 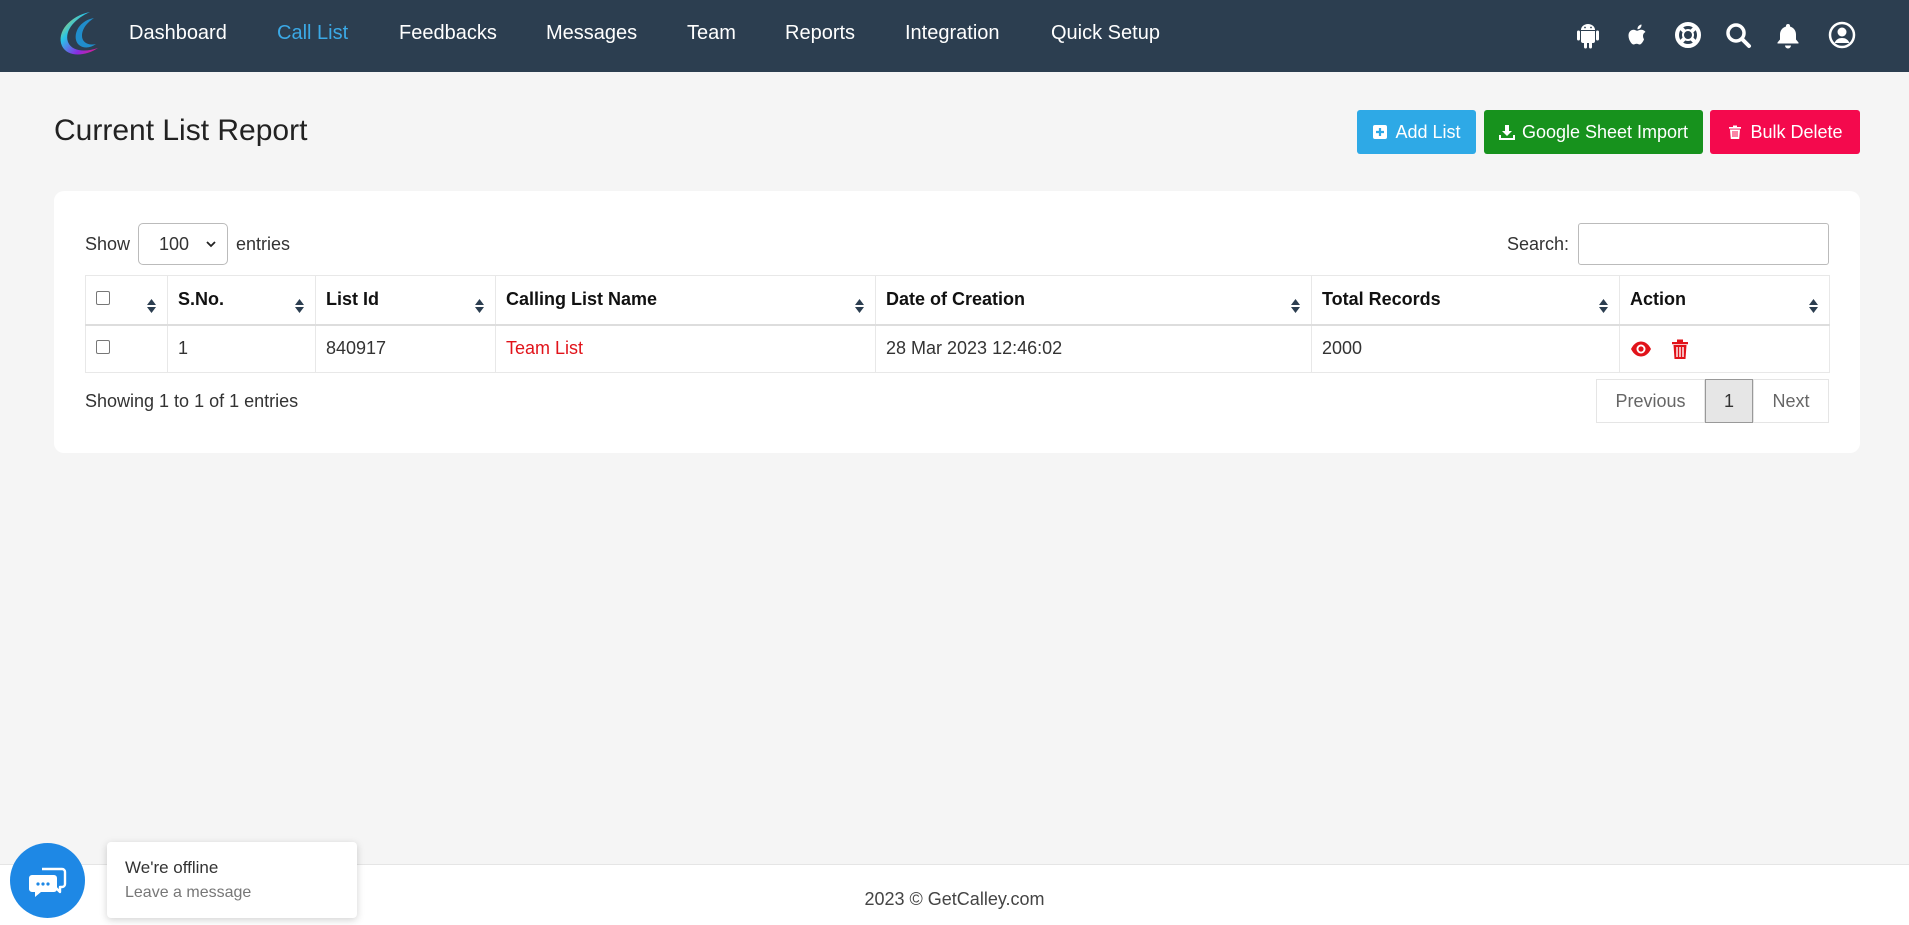 I want to click on google-sheet-import-button: Google Sheet Import, so click(x=1593, y=132).